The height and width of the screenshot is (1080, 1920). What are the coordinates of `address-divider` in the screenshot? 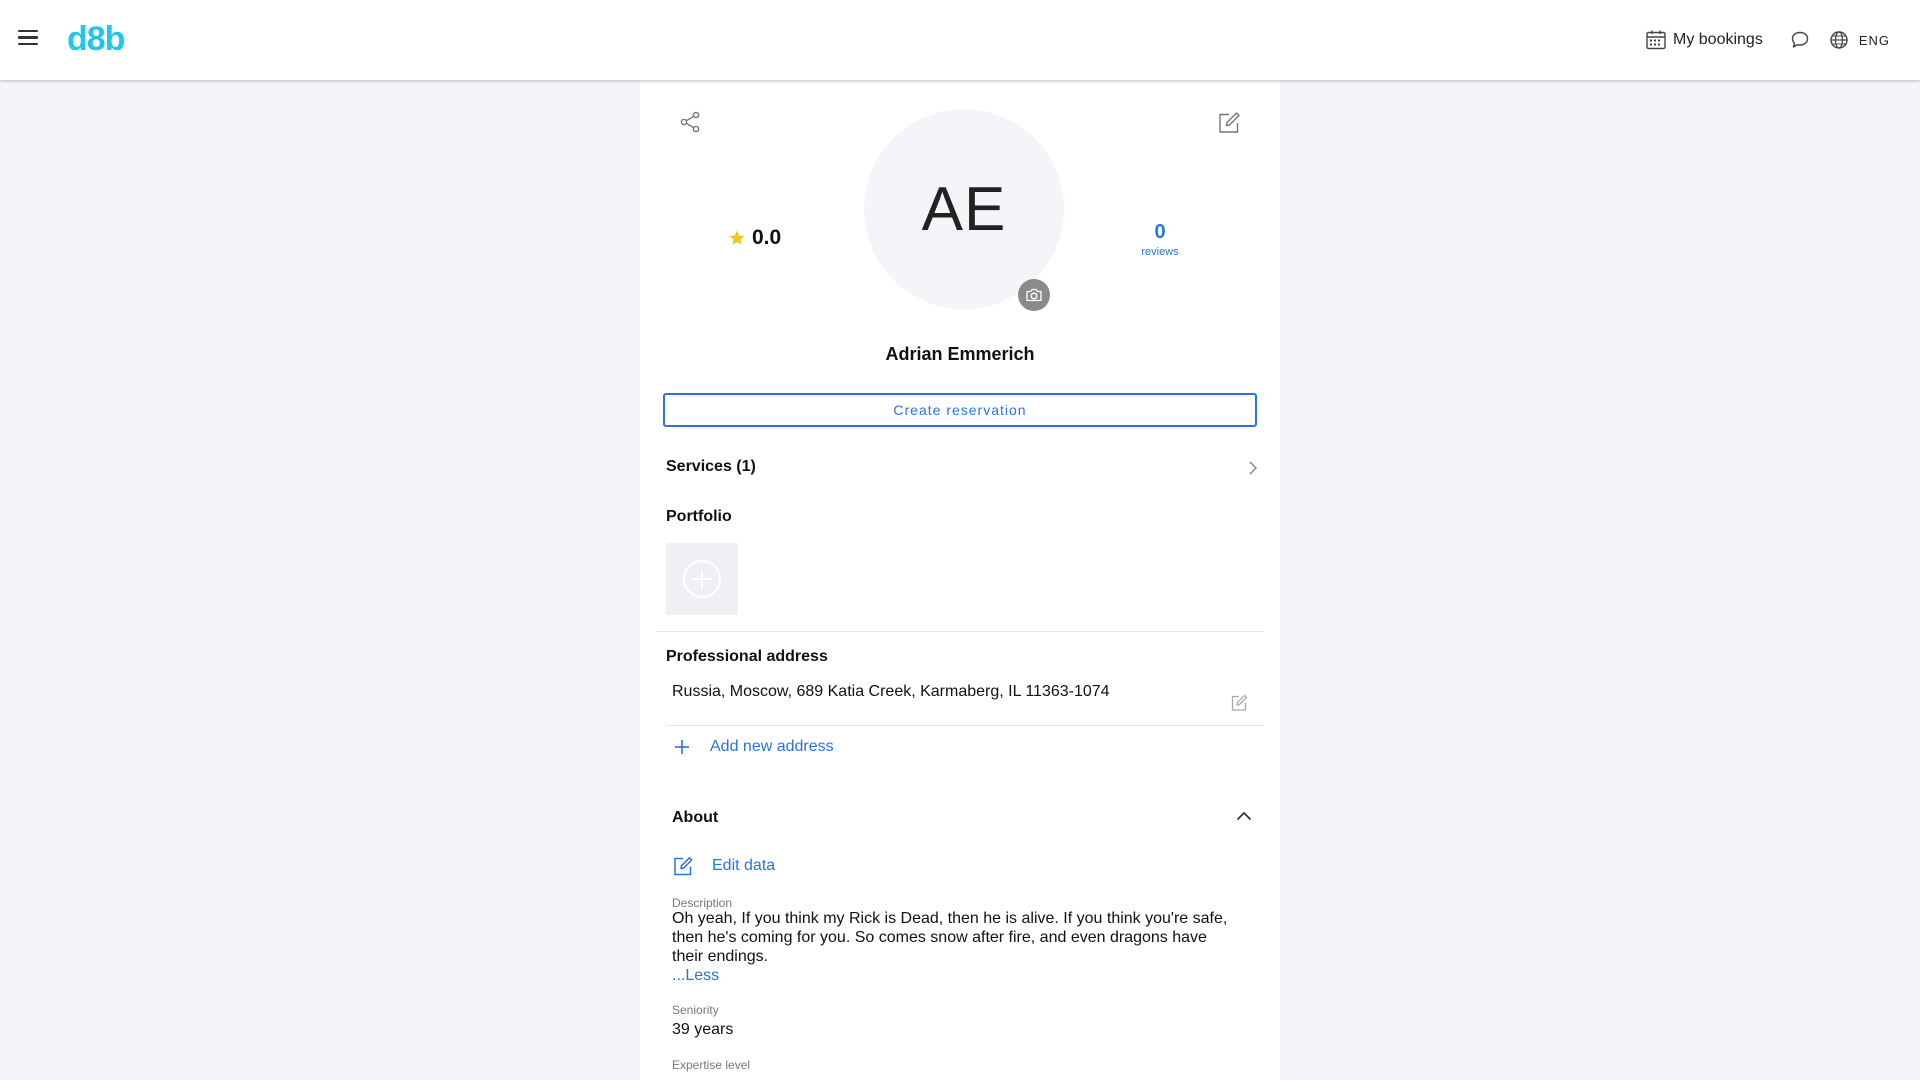 It's located at (965, 725).